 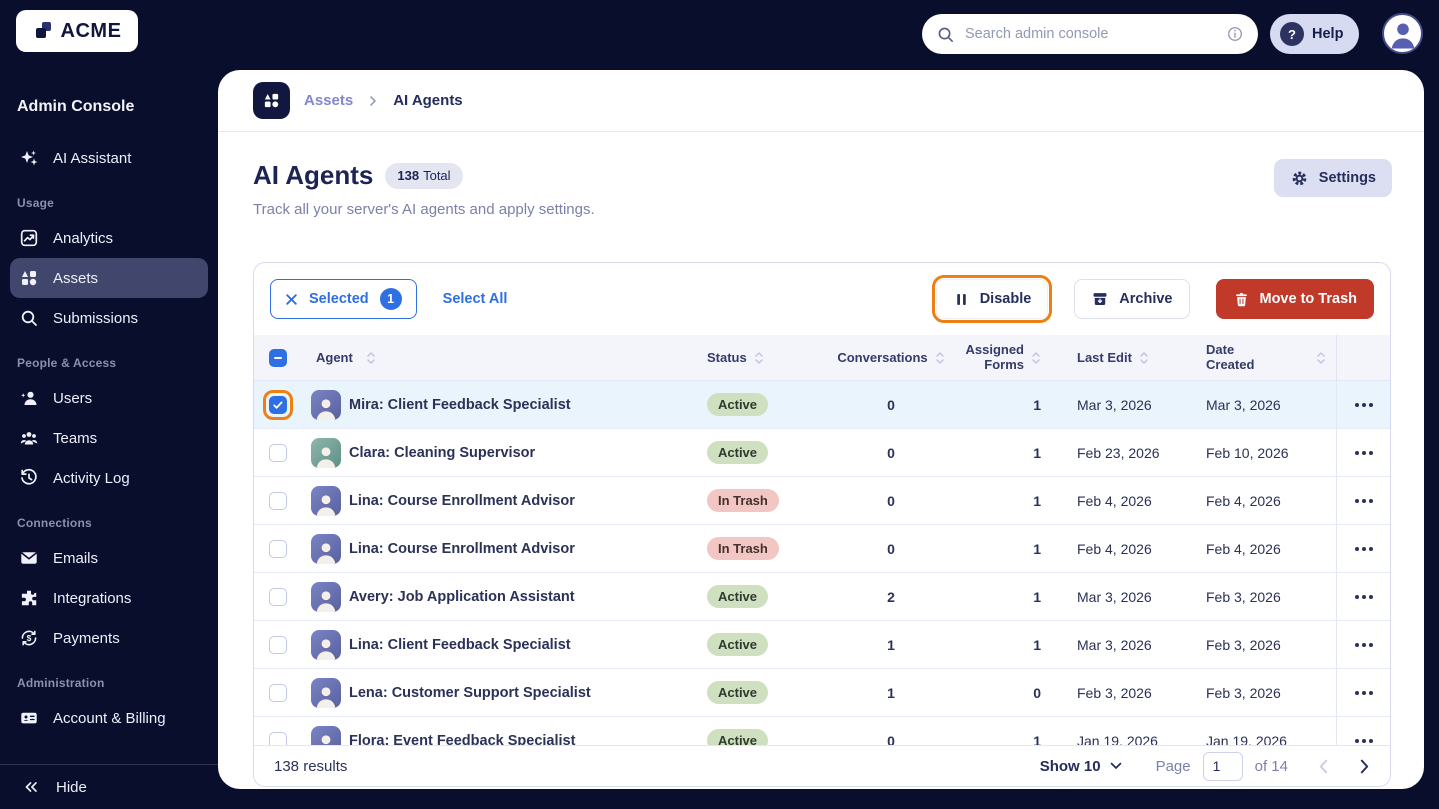 What do you see at coordinates (75, 438) in the screenshot?
I see `sidebar-item-label: Teams` at bounding box center [75, 438].